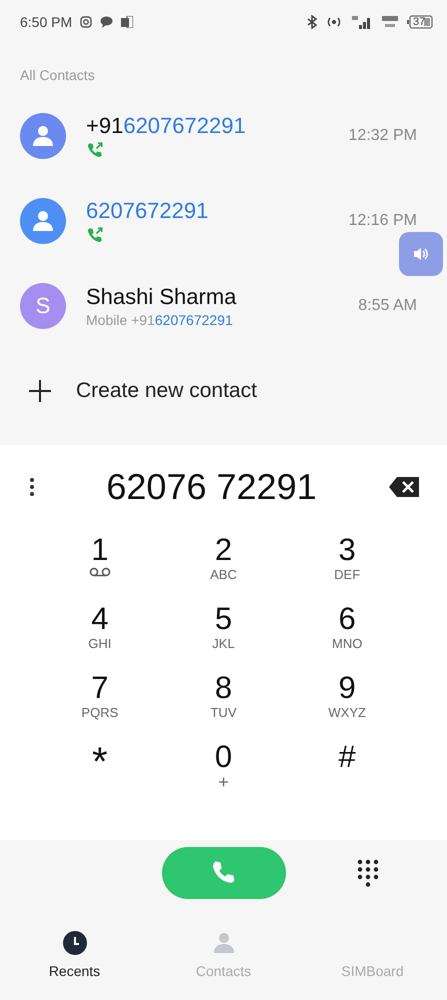 The image size is (447, 1000). I want to click on status-time: 6:50 PM, so click(46, 22).